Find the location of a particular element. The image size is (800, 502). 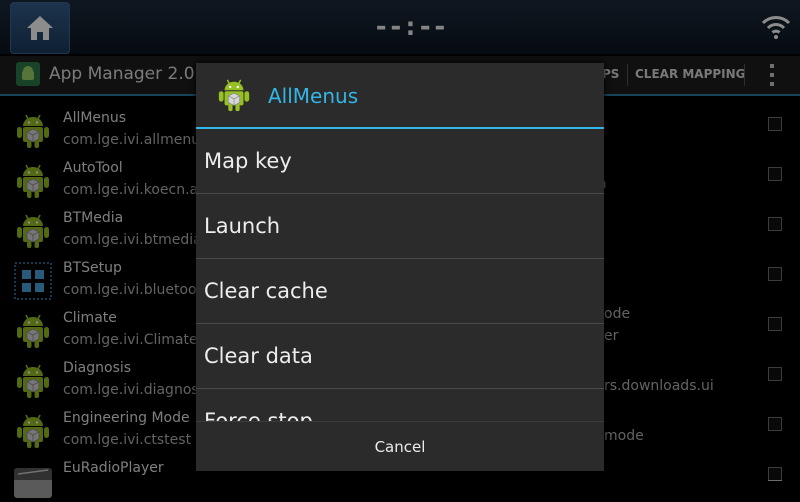

dialog-footer: Cancel is located at coordinates (400, 446).